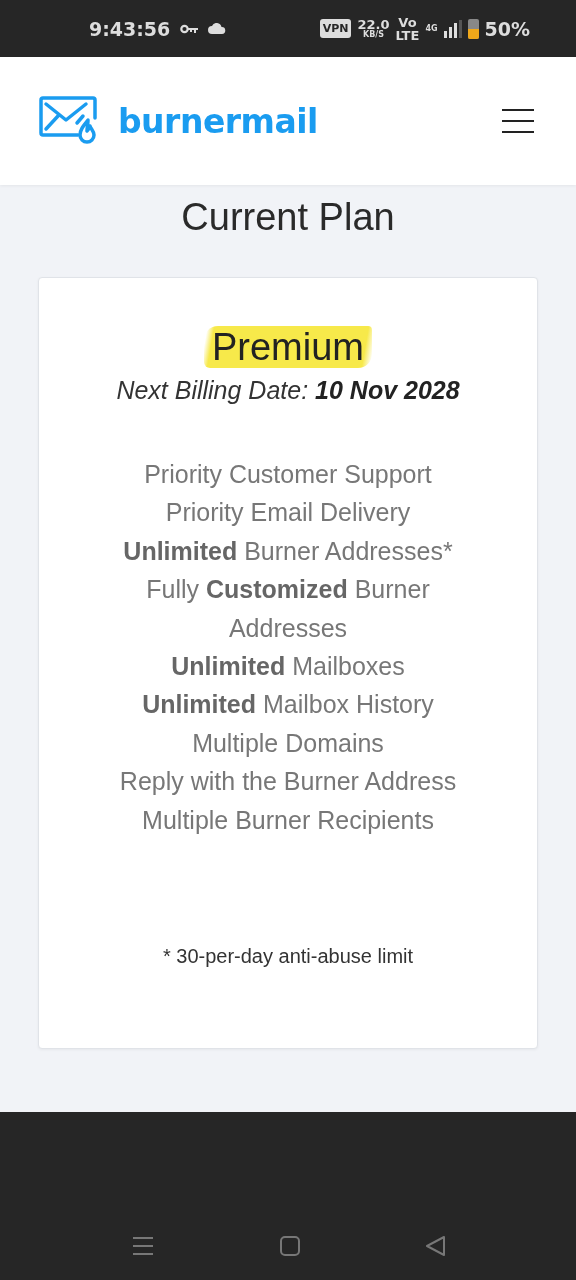  Describe the element at coordinates (452, 28) in the screenshot. I see `signal-icon` at that location.